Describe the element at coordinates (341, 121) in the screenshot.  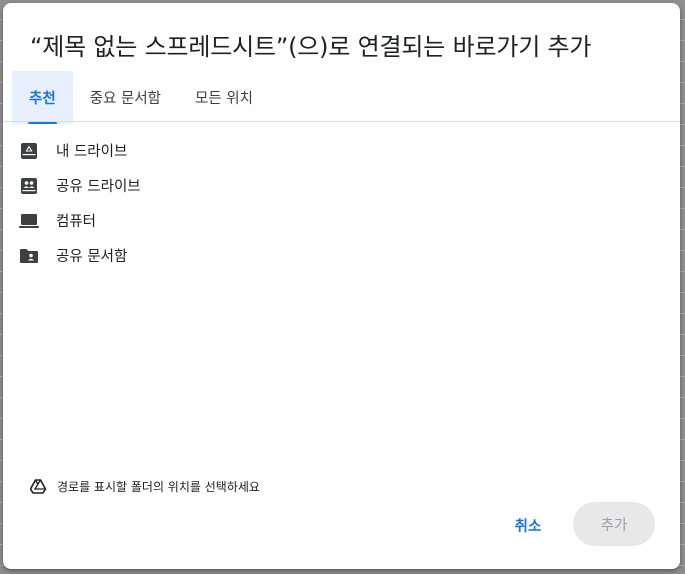
I see `tab-divider` at that location.